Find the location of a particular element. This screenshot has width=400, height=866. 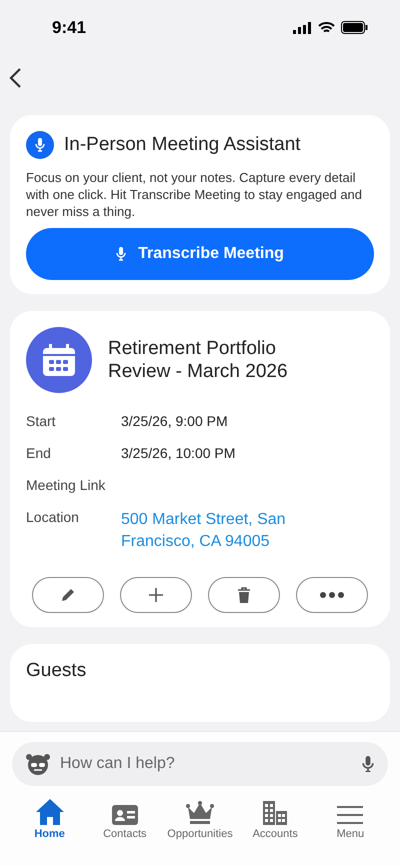

location-link: 500 Market Street, San Francisco, CA 94005 is located at coordinates (221, 531).